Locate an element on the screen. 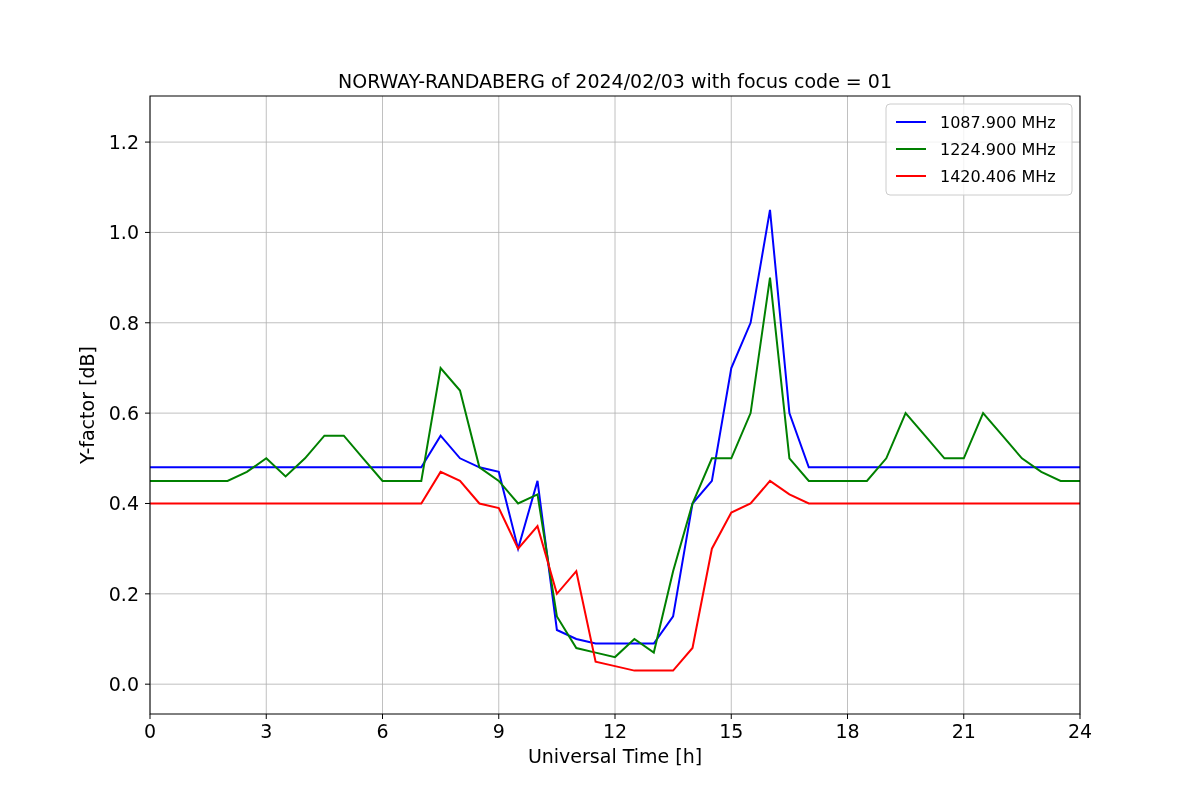 The height and width of the screenshot is (800, 1200). tick-label: 12 is located at coordinates (615, 731).